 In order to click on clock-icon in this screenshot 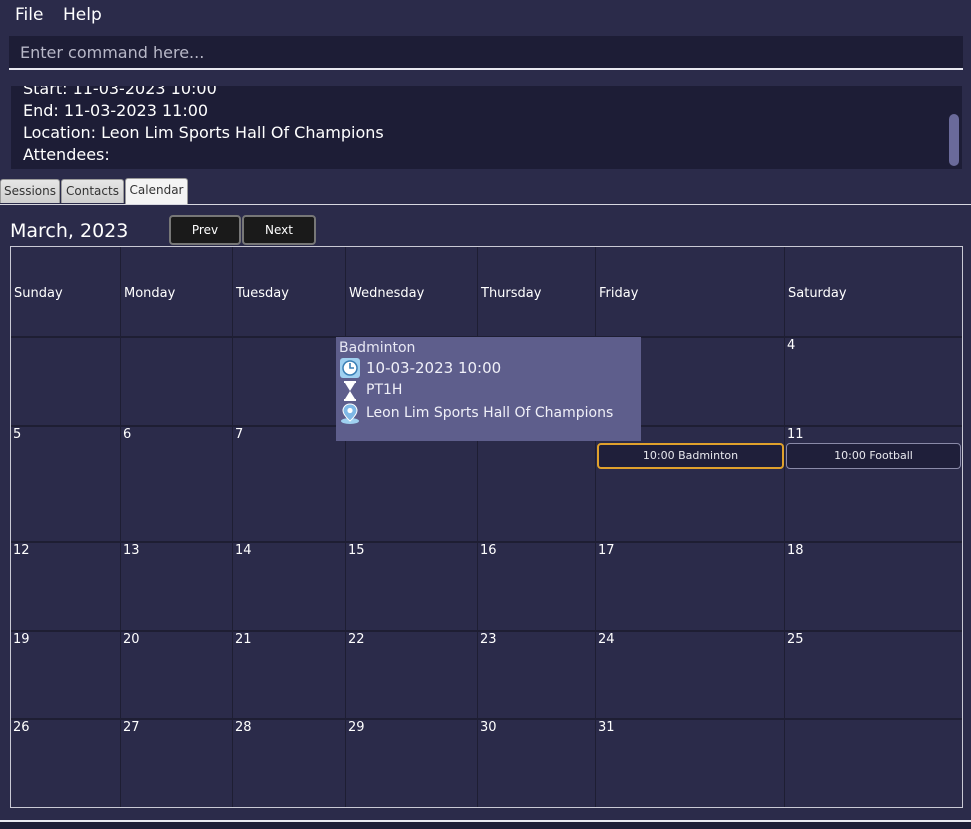, I will do `click(350, 368)`.